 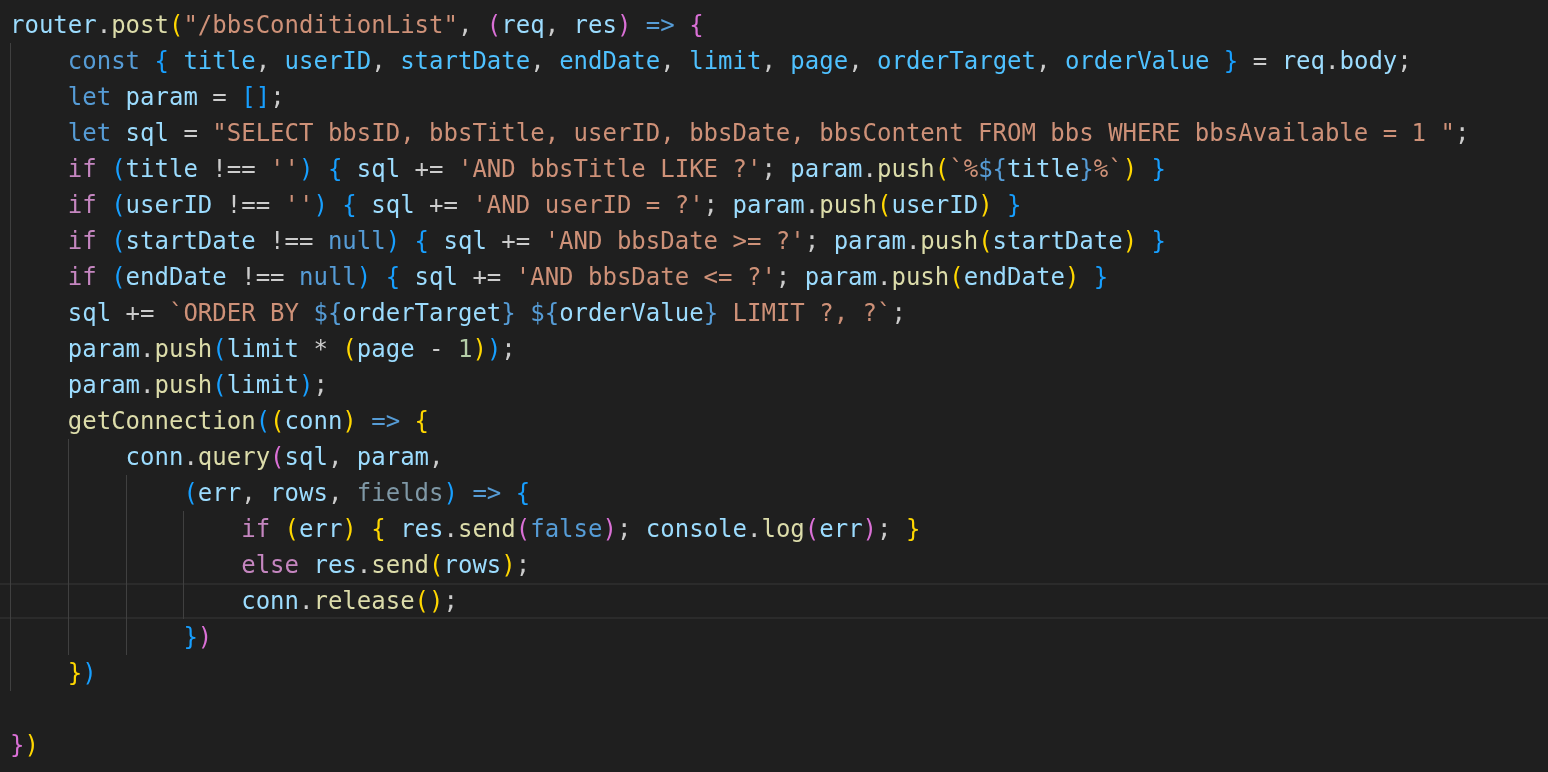 I want to click on code-line: let param = [];, so click(x=774, y=97).